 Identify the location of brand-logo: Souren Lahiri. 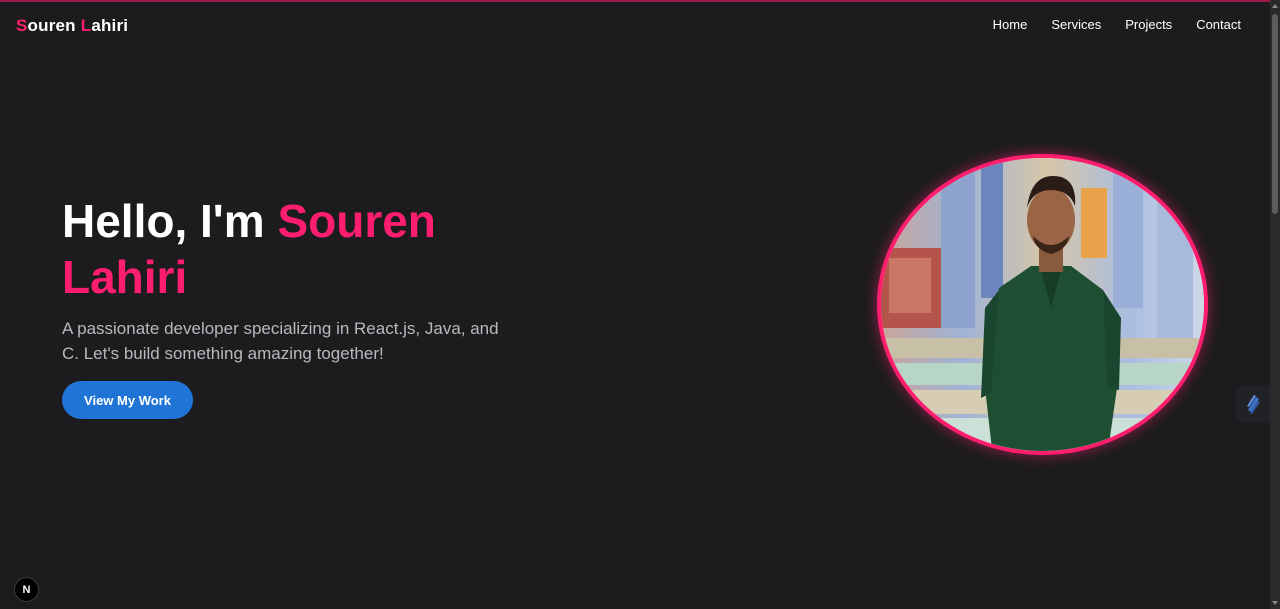
(72, 26).